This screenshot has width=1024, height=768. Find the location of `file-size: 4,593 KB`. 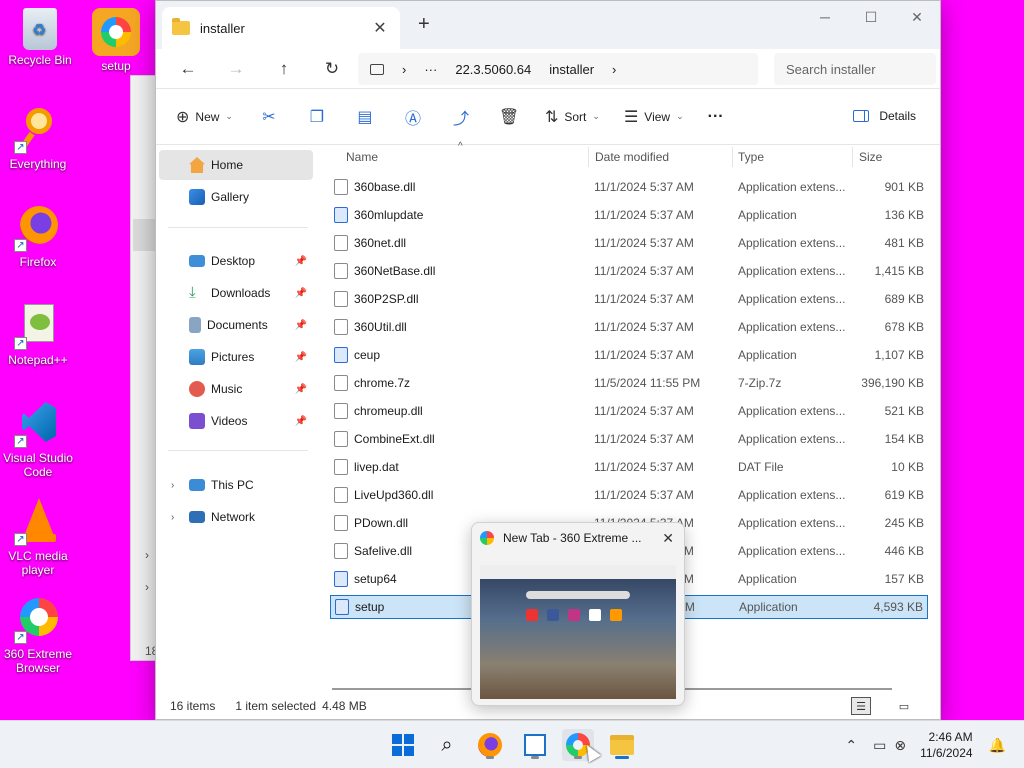

file-size: 4,593 KB is located at coordinates (898, 607).